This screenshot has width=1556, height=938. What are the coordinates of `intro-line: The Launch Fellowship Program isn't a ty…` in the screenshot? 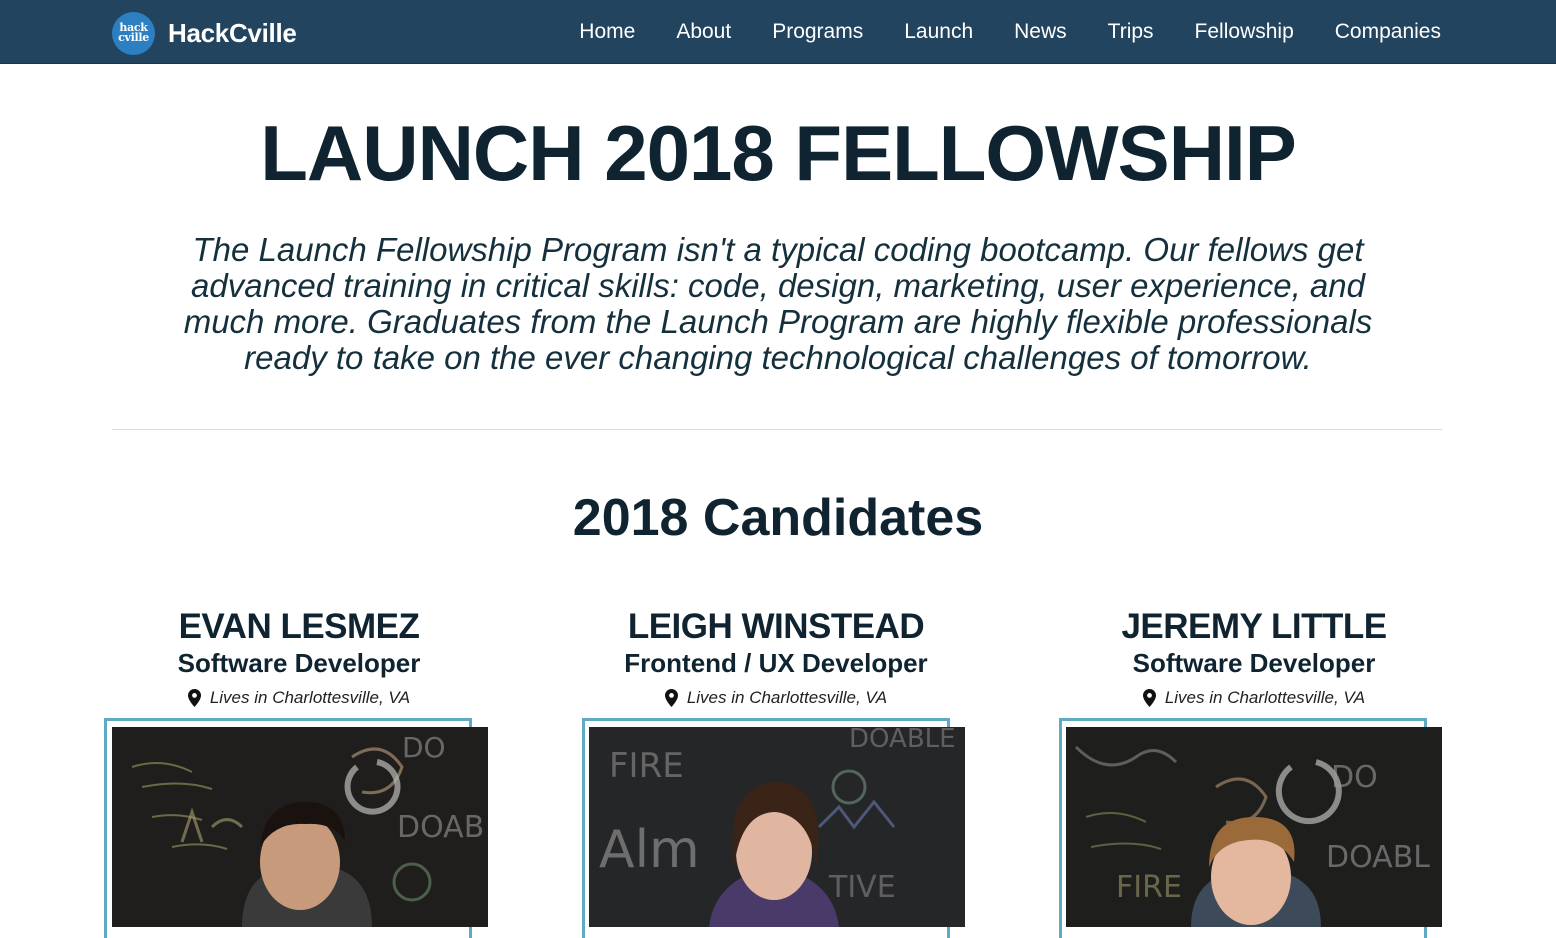 It's located at (778, 249).